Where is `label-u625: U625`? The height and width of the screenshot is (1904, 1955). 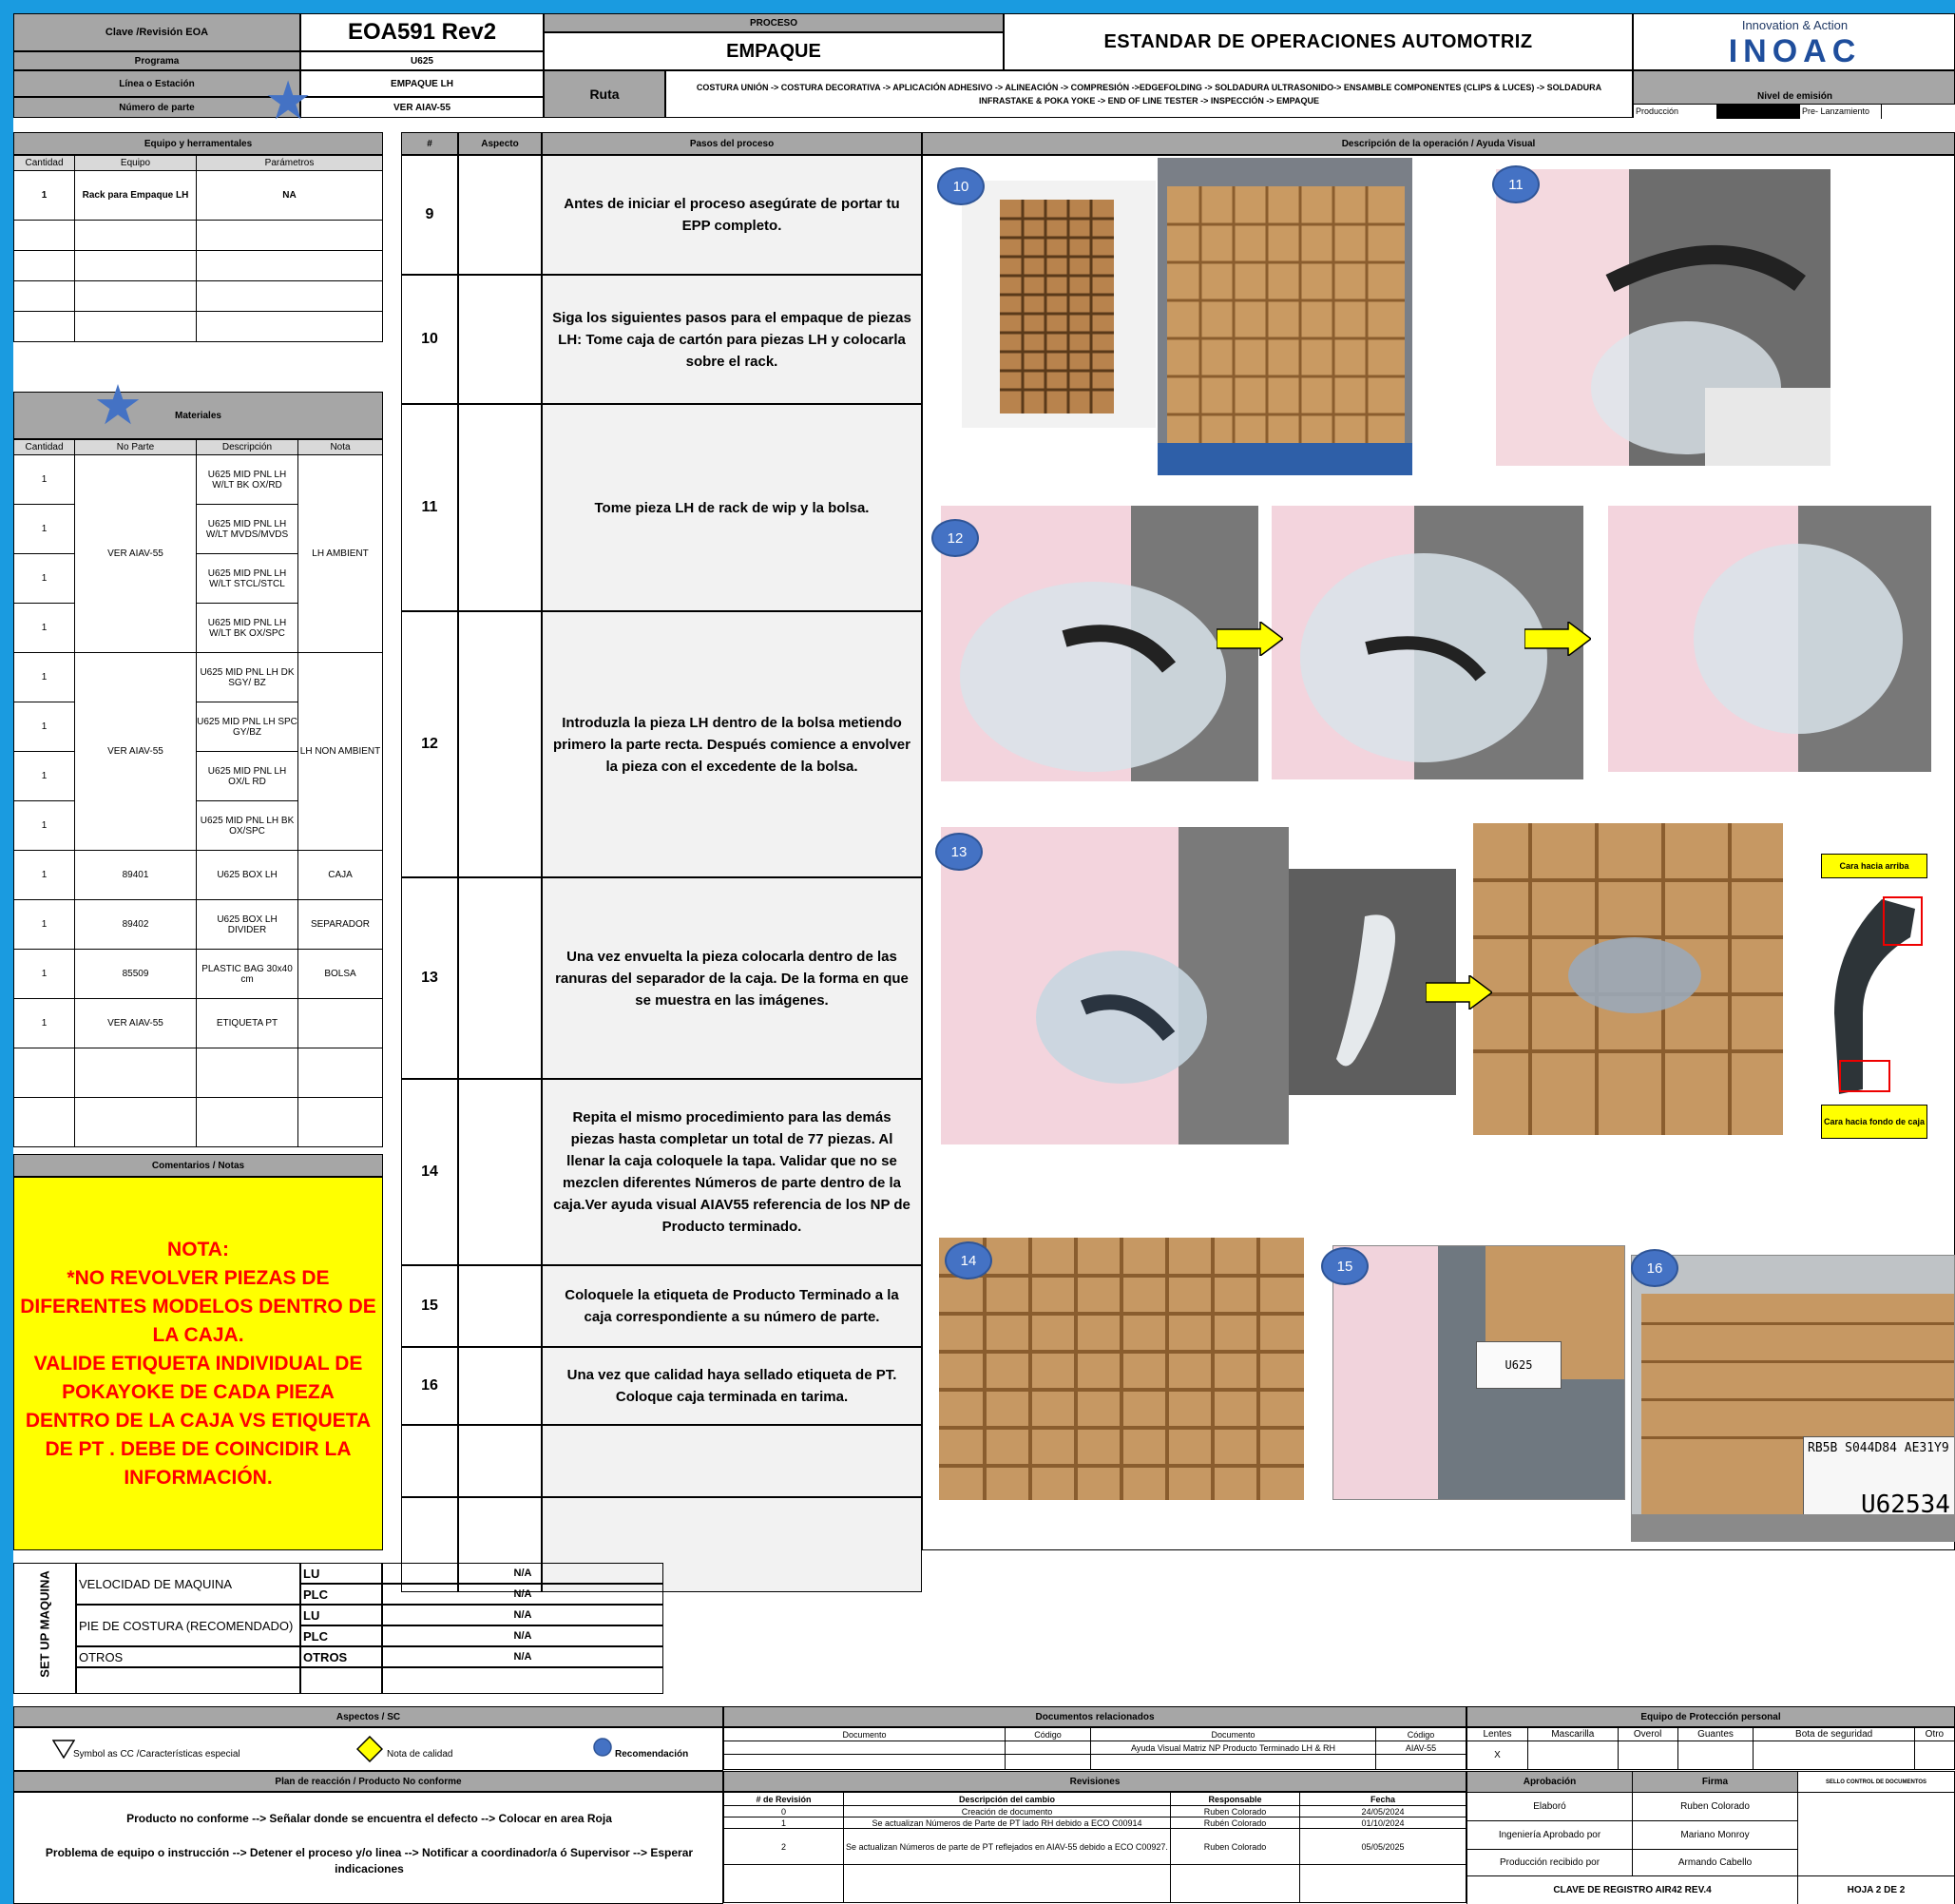 label-u625: U625 is located at coordinates (1519, 1365).